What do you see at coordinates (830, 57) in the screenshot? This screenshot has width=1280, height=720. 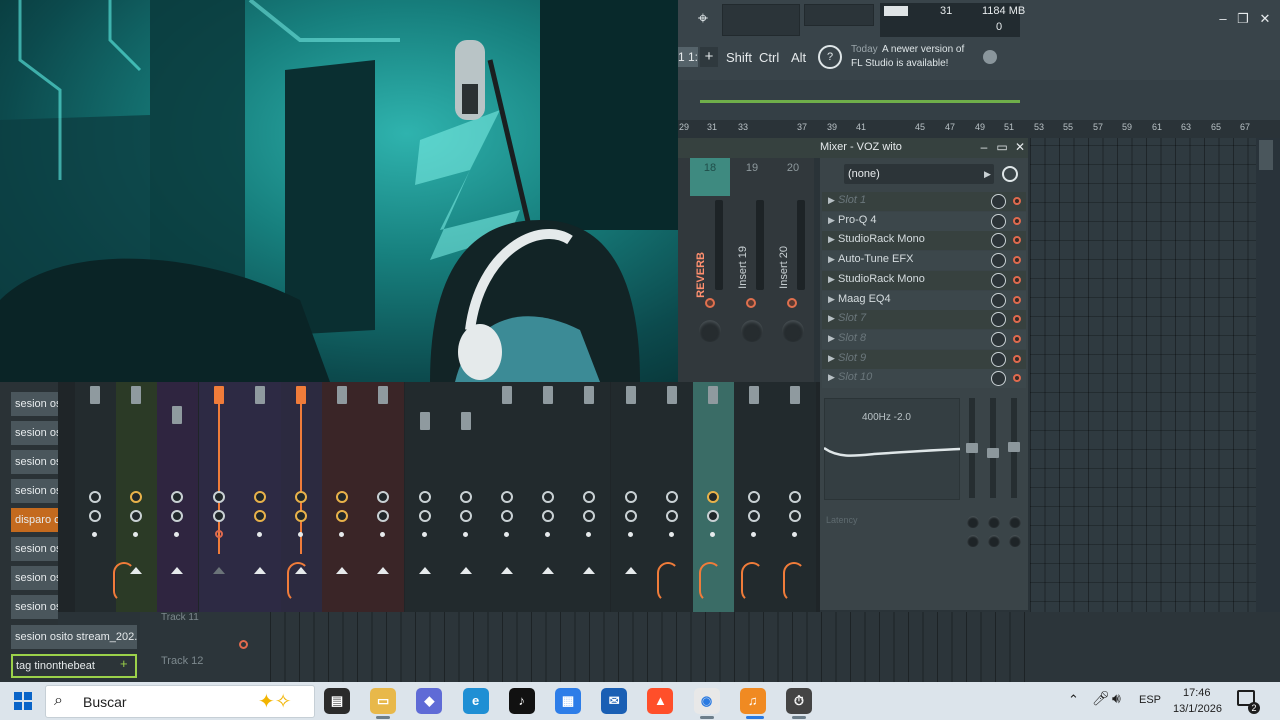 I see `hint-bubble-icon: ?` at bounding box center [830, 57].